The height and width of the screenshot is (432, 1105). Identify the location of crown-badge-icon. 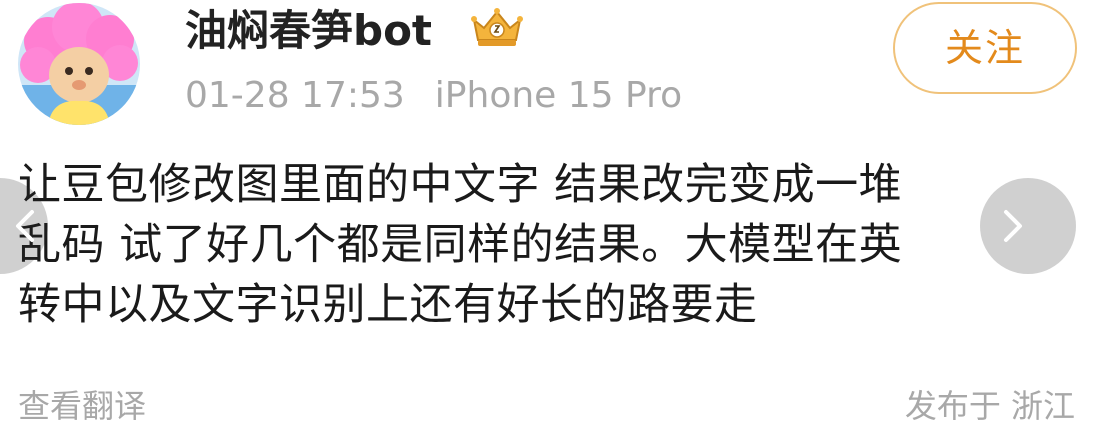
(497, 28).